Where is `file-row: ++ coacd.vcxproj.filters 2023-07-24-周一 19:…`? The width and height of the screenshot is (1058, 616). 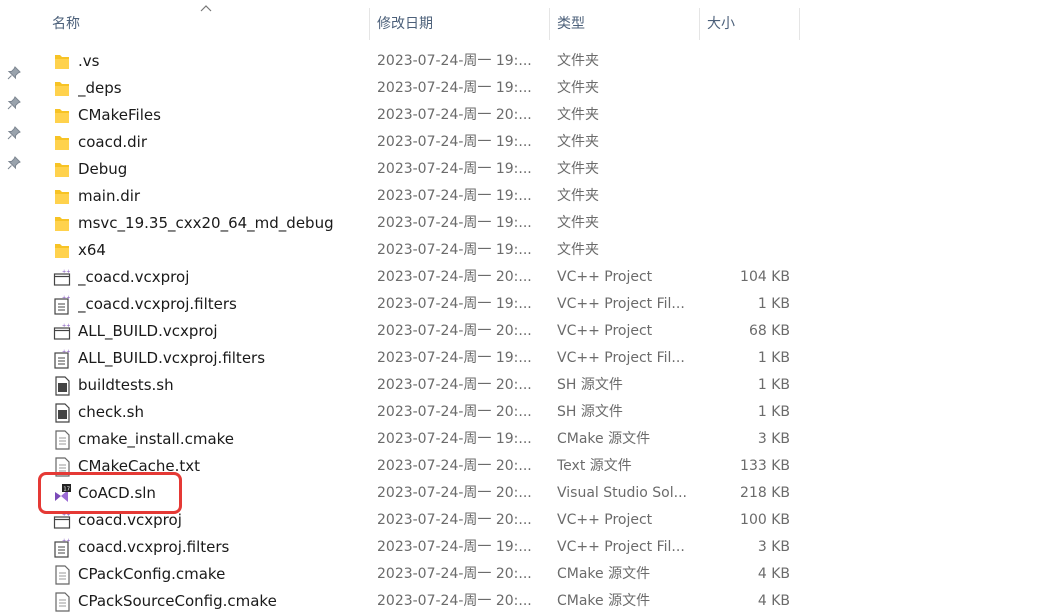 file-row: ++ coacd.vcxproj.filters 2023-07-24-周一 19:… is located at coordinates (424, 547).